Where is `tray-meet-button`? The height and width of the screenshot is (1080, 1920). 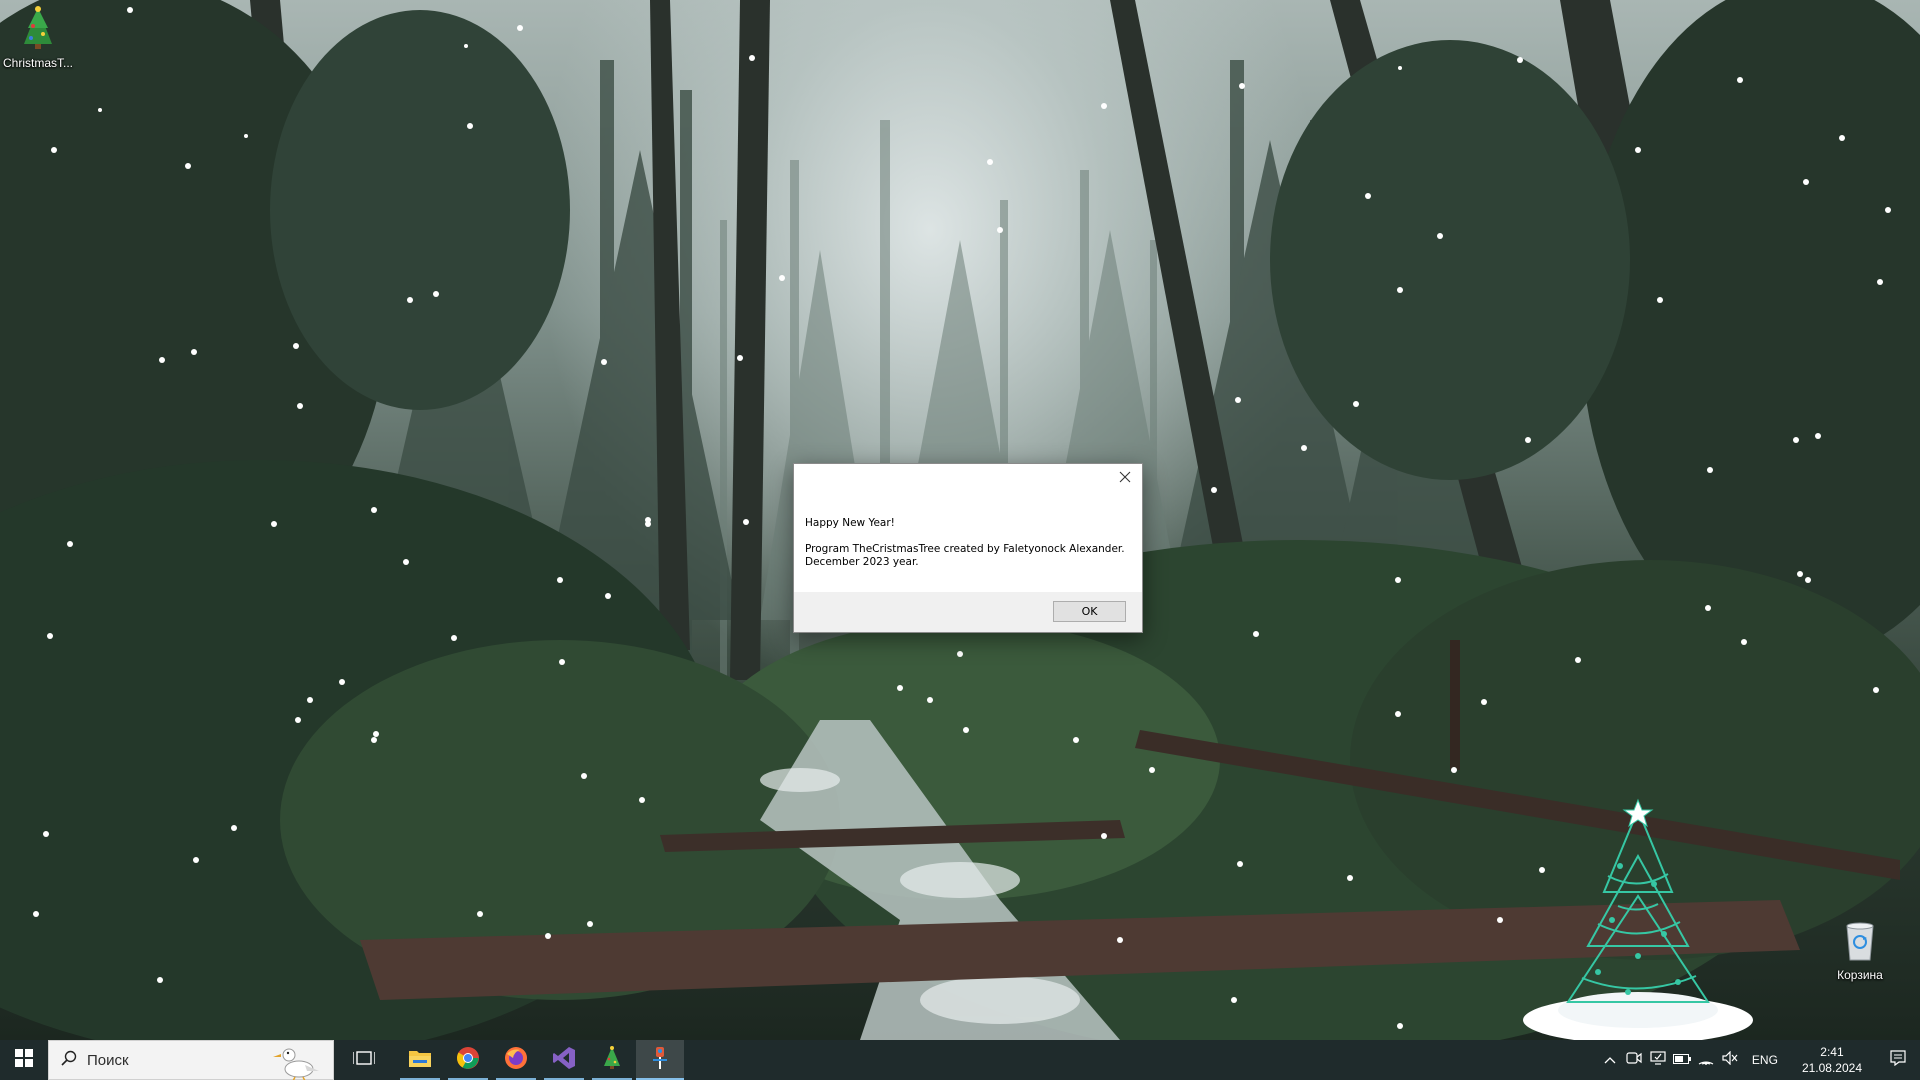 tray-meet-button is located at coordinates (1634, 1060).